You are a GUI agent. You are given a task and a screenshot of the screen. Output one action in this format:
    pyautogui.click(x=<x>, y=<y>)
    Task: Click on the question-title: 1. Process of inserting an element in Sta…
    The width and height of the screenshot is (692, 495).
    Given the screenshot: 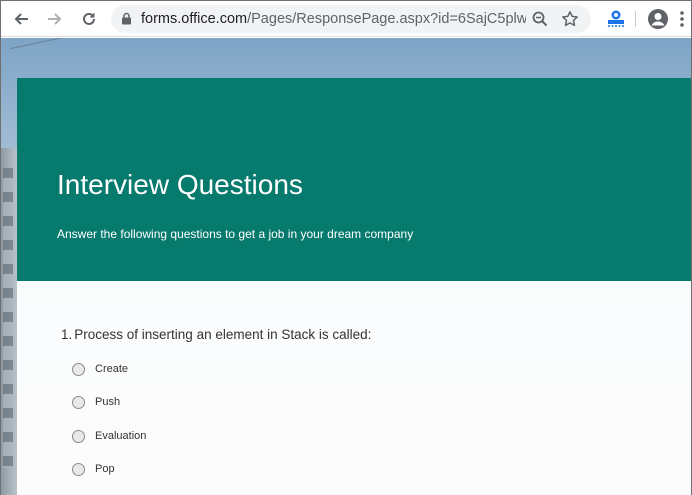 What is the action you would take?
    pyautogui.click(x=216, y=334)
    